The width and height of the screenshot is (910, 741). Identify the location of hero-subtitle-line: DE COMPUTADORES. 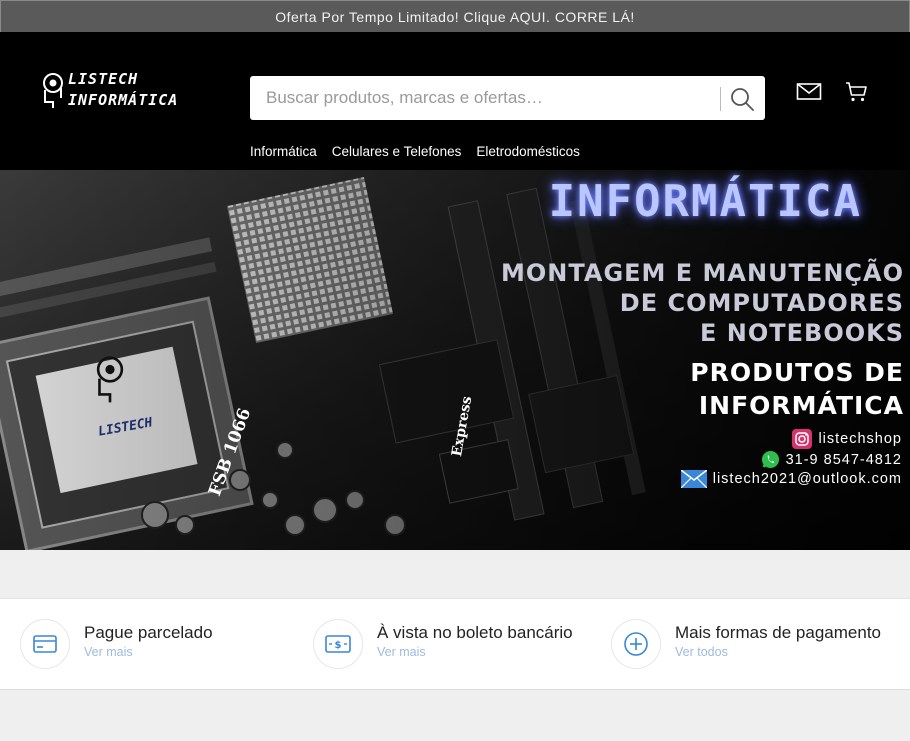
(761, 303).